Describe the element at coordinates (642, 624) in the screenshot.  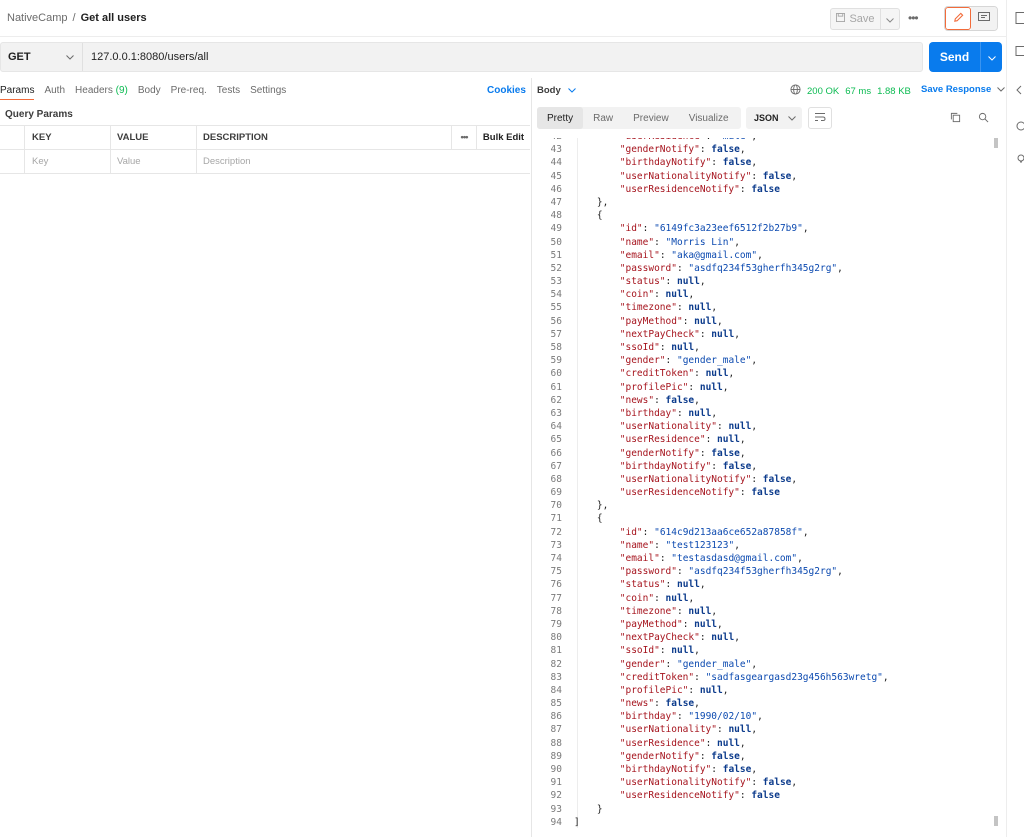
I see `line-content: "payMethod": null,` at that location.